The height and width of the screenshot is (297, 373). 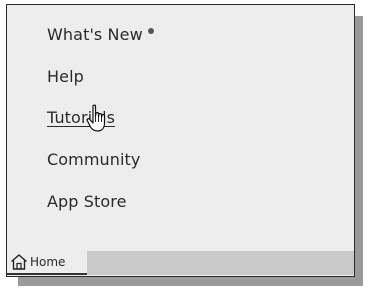 I want to click on menu-item-label: Tutorials, so click(x=81, y=117).